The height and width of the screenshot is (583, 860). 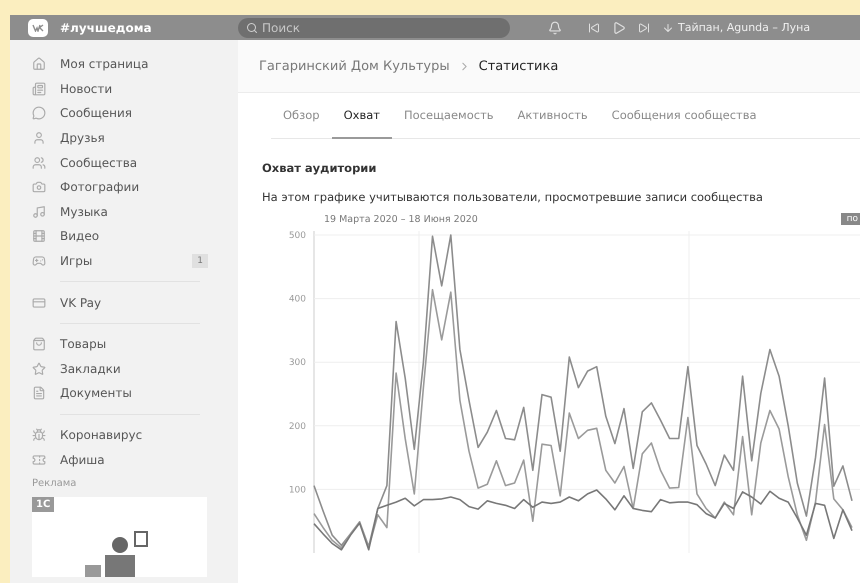 I want to click on sidebar-item: Фотографии, so click(x=120, y=187).